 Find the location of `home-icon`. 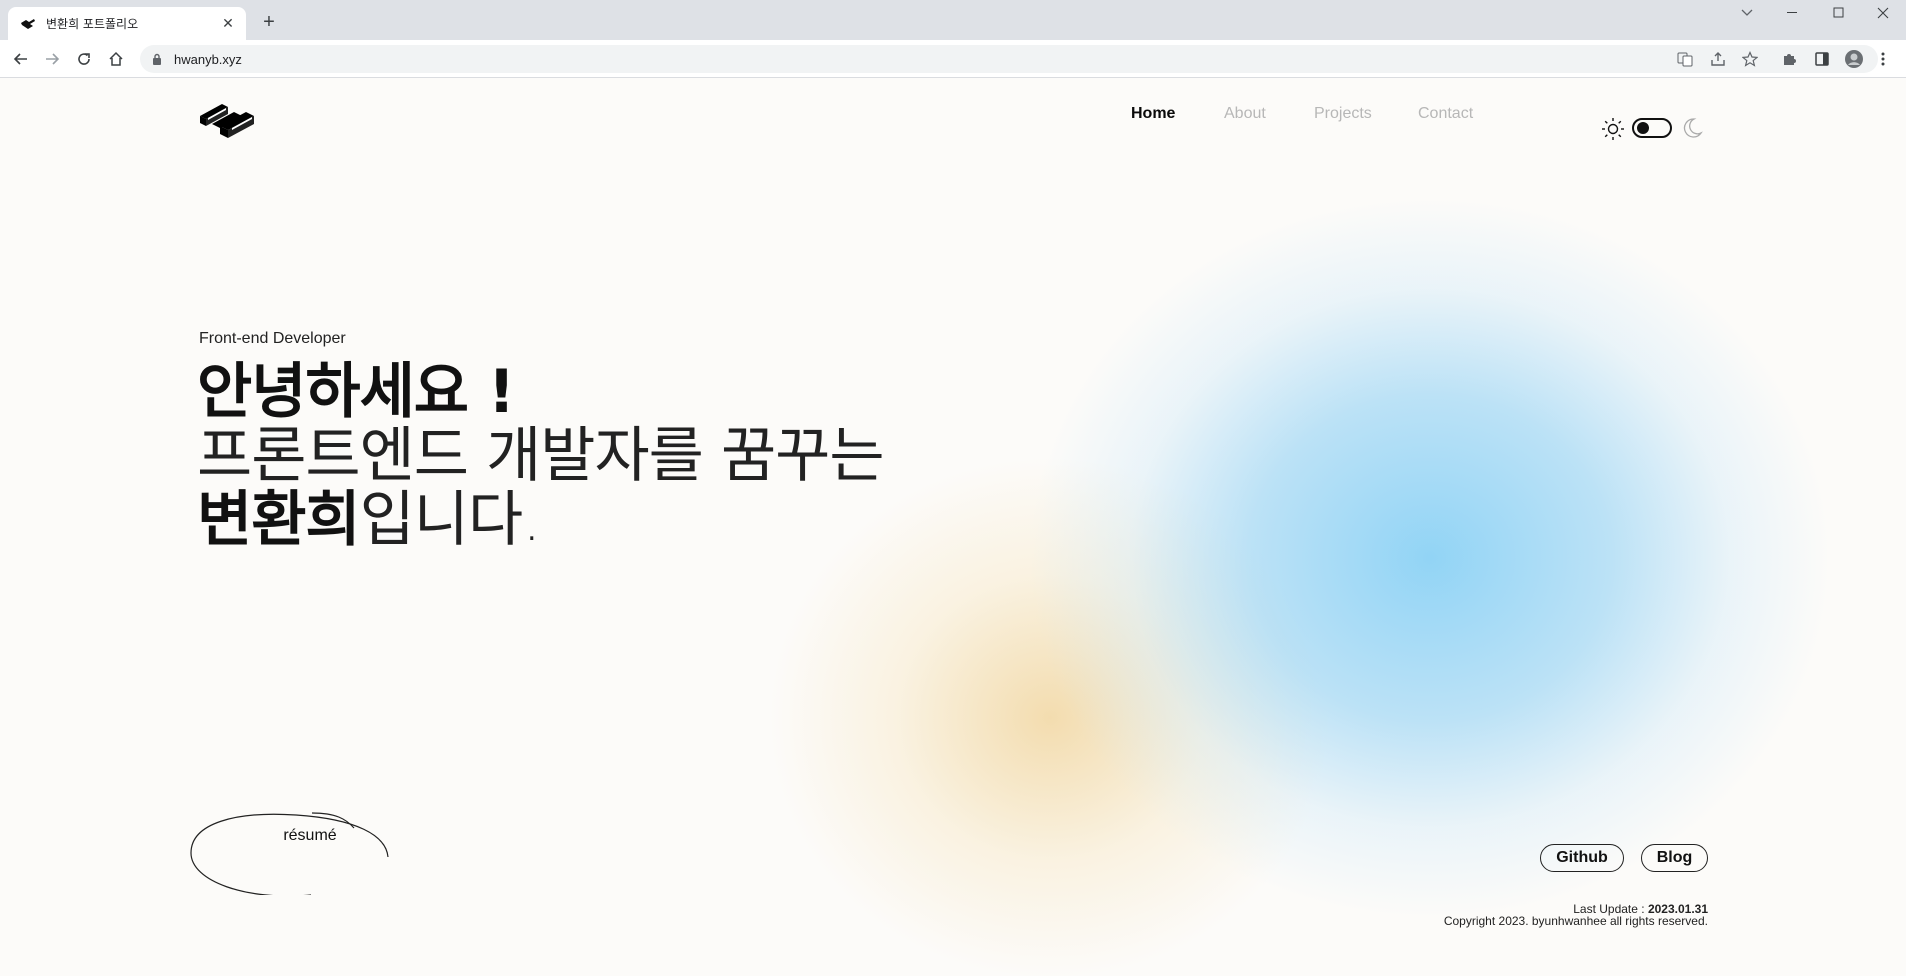

home-icon is located at coordinates (116, 59).